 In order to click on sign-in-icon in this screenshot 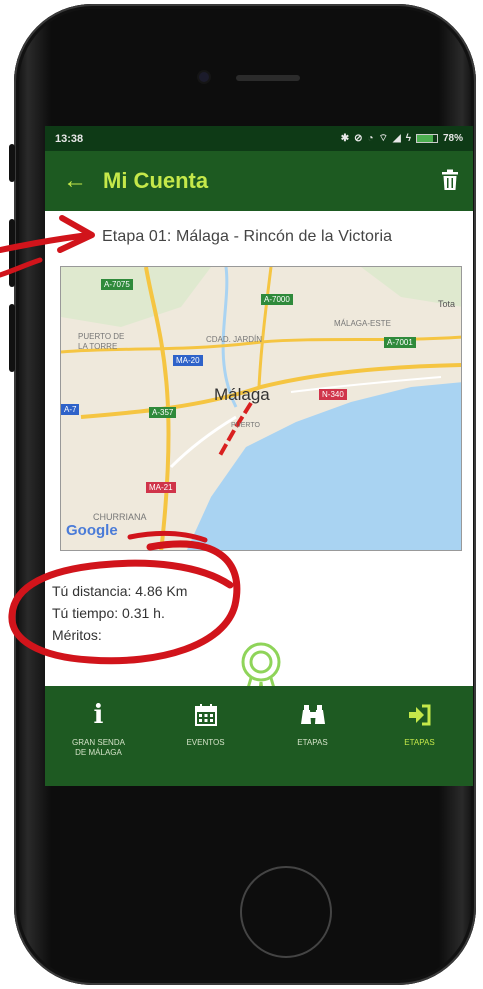, I will do `click(419, 715)`.